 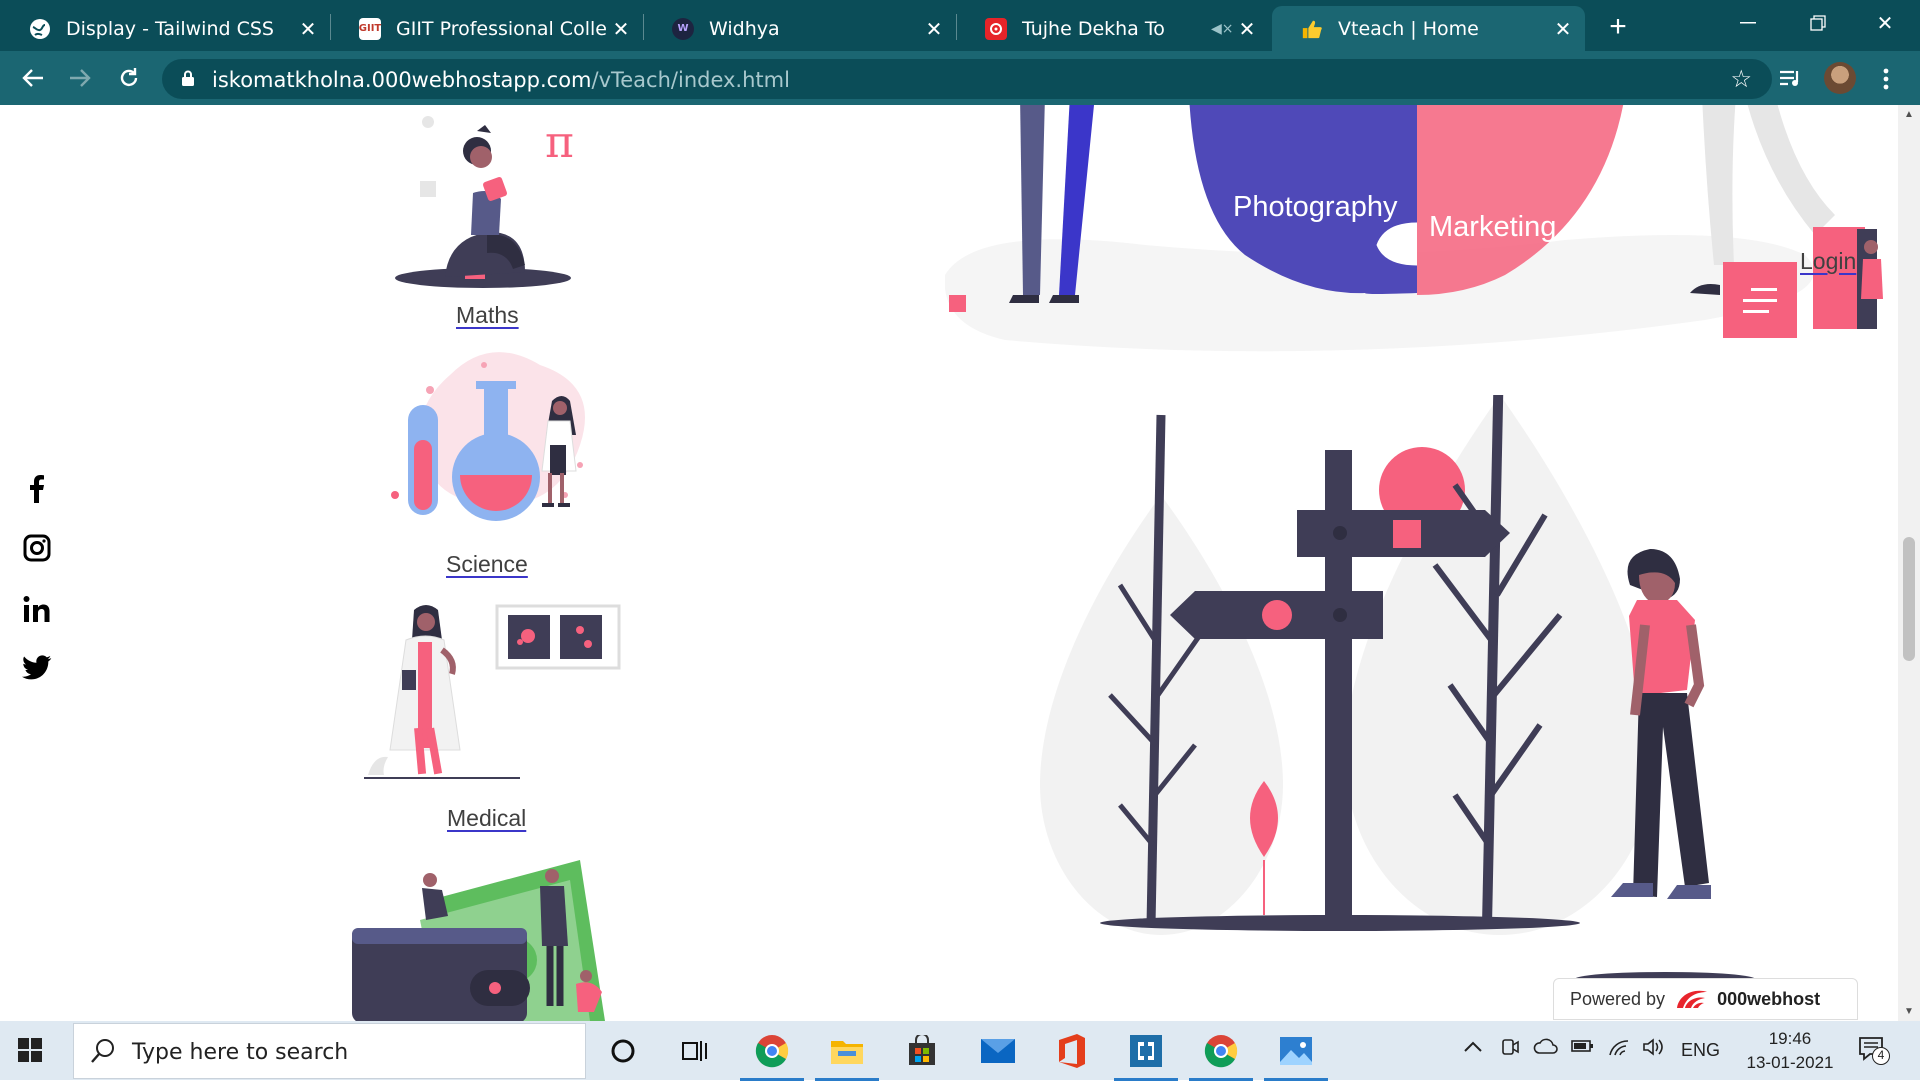 I want to click on globe-icon, so click(x=40, y=29).